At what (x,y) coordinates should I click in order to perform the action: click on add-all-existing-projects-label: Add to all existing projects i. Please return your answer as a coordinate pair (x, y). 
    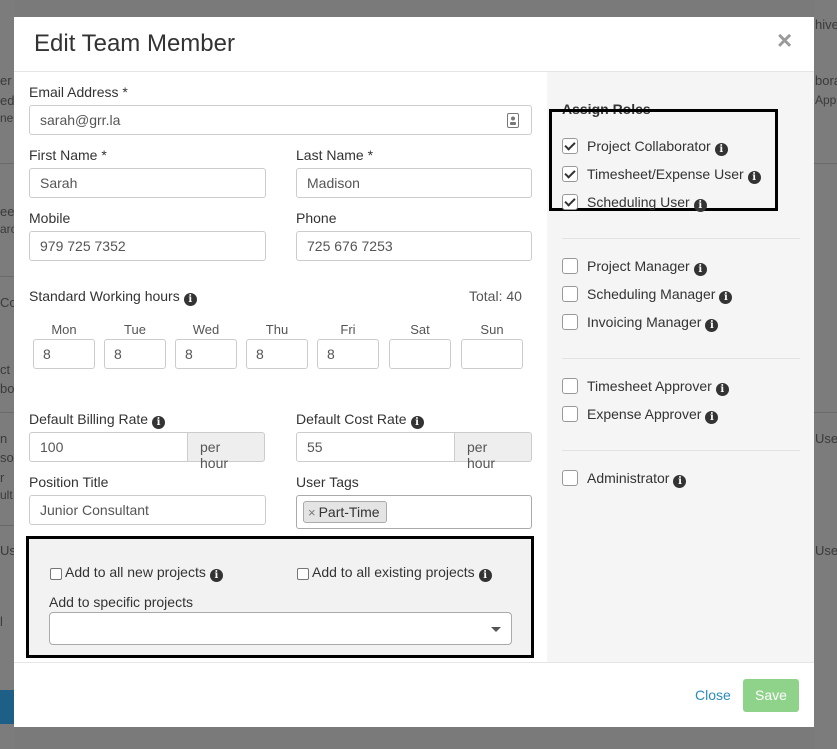
    Looking at the image, I should click on (402, 573).